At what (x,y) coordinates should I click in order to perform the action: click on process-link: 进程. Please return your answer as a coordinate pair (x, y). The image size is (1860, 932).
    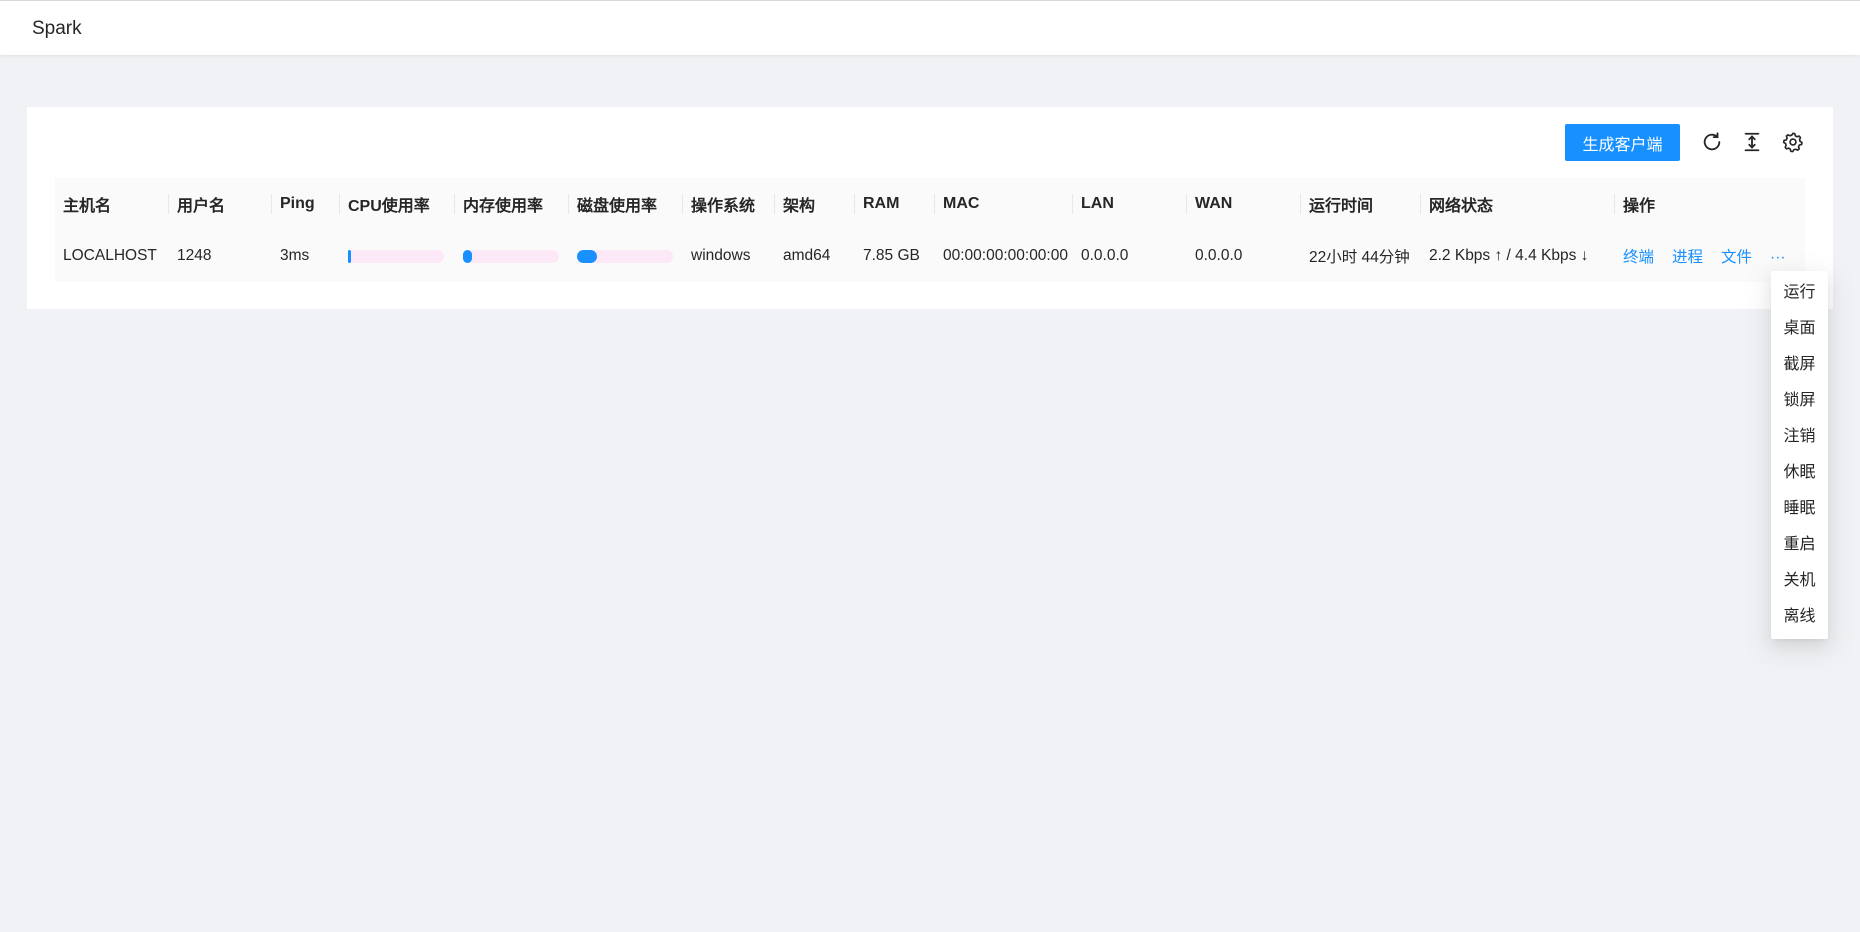
    Looking at the image, I should click on (1687, 257).